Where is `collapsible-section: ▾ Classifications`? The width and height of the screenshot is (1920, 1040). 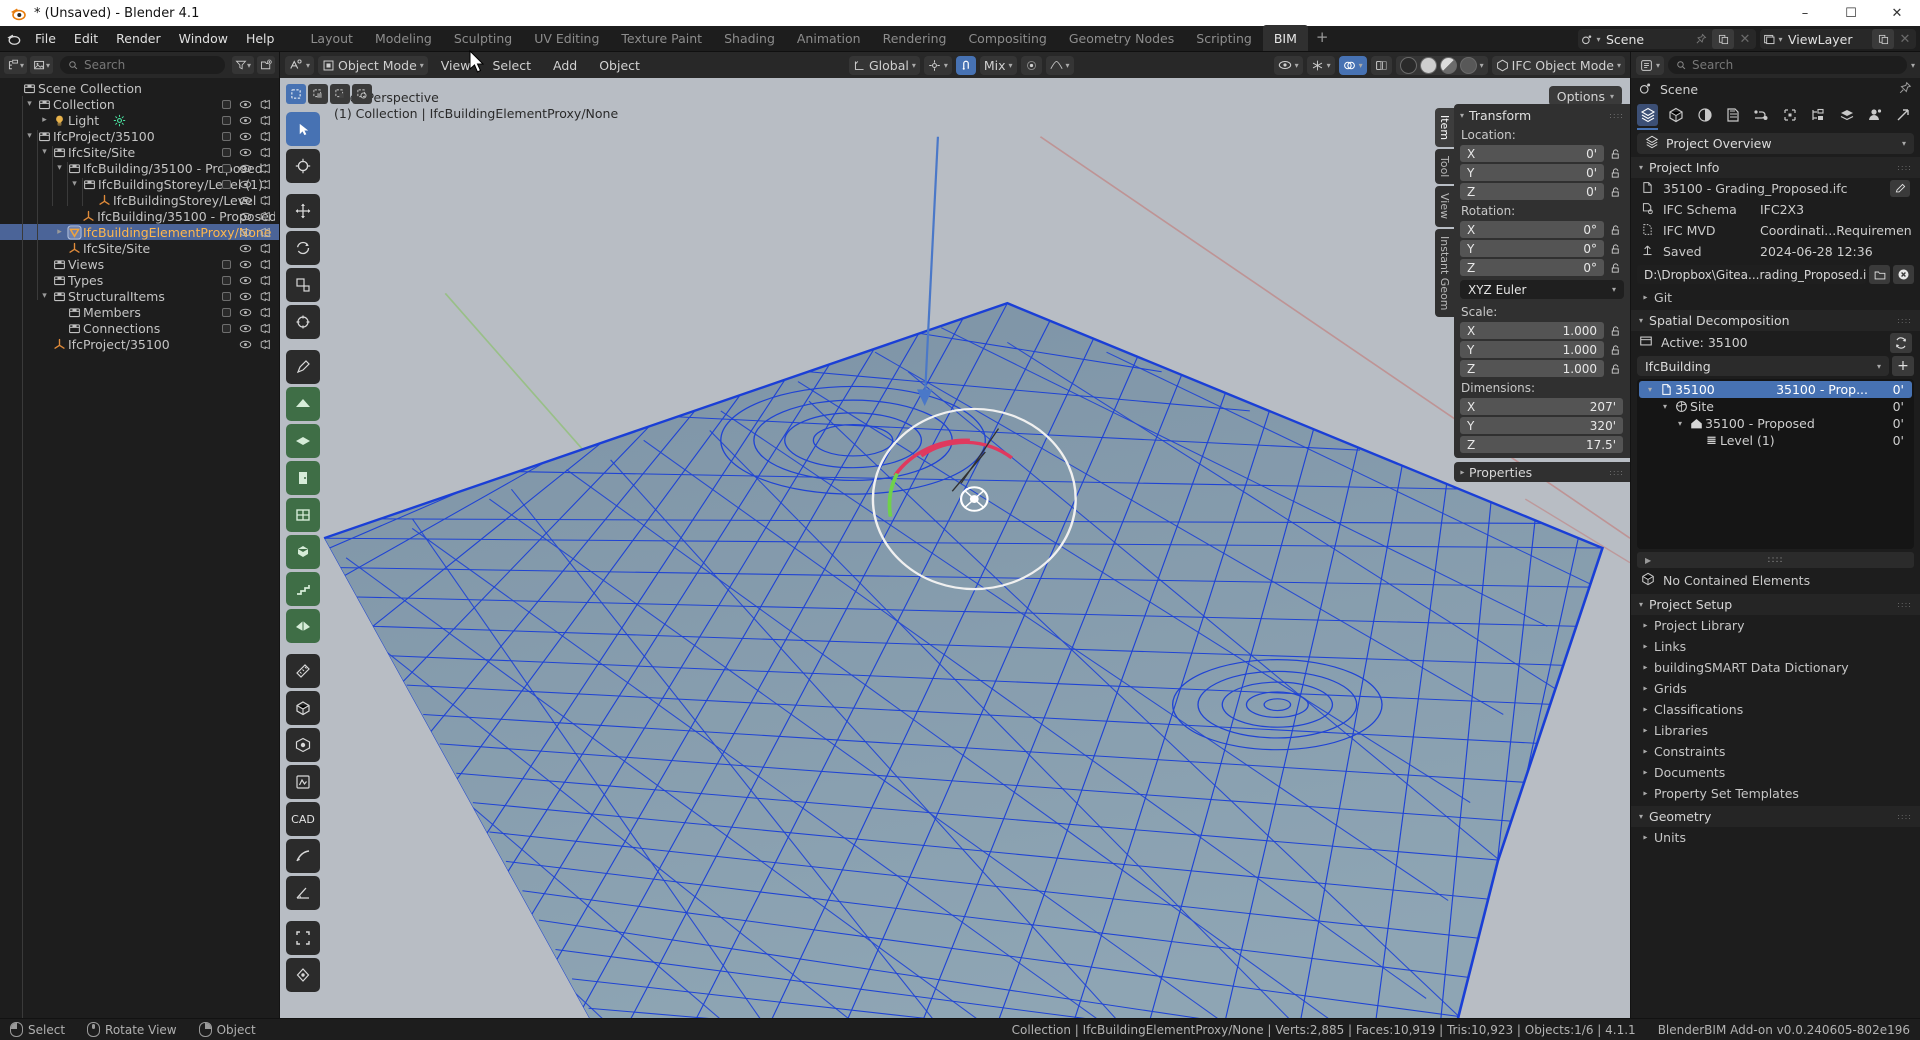 collapsible-section: ▾ Classifications is located at coordinates (1775, 709).